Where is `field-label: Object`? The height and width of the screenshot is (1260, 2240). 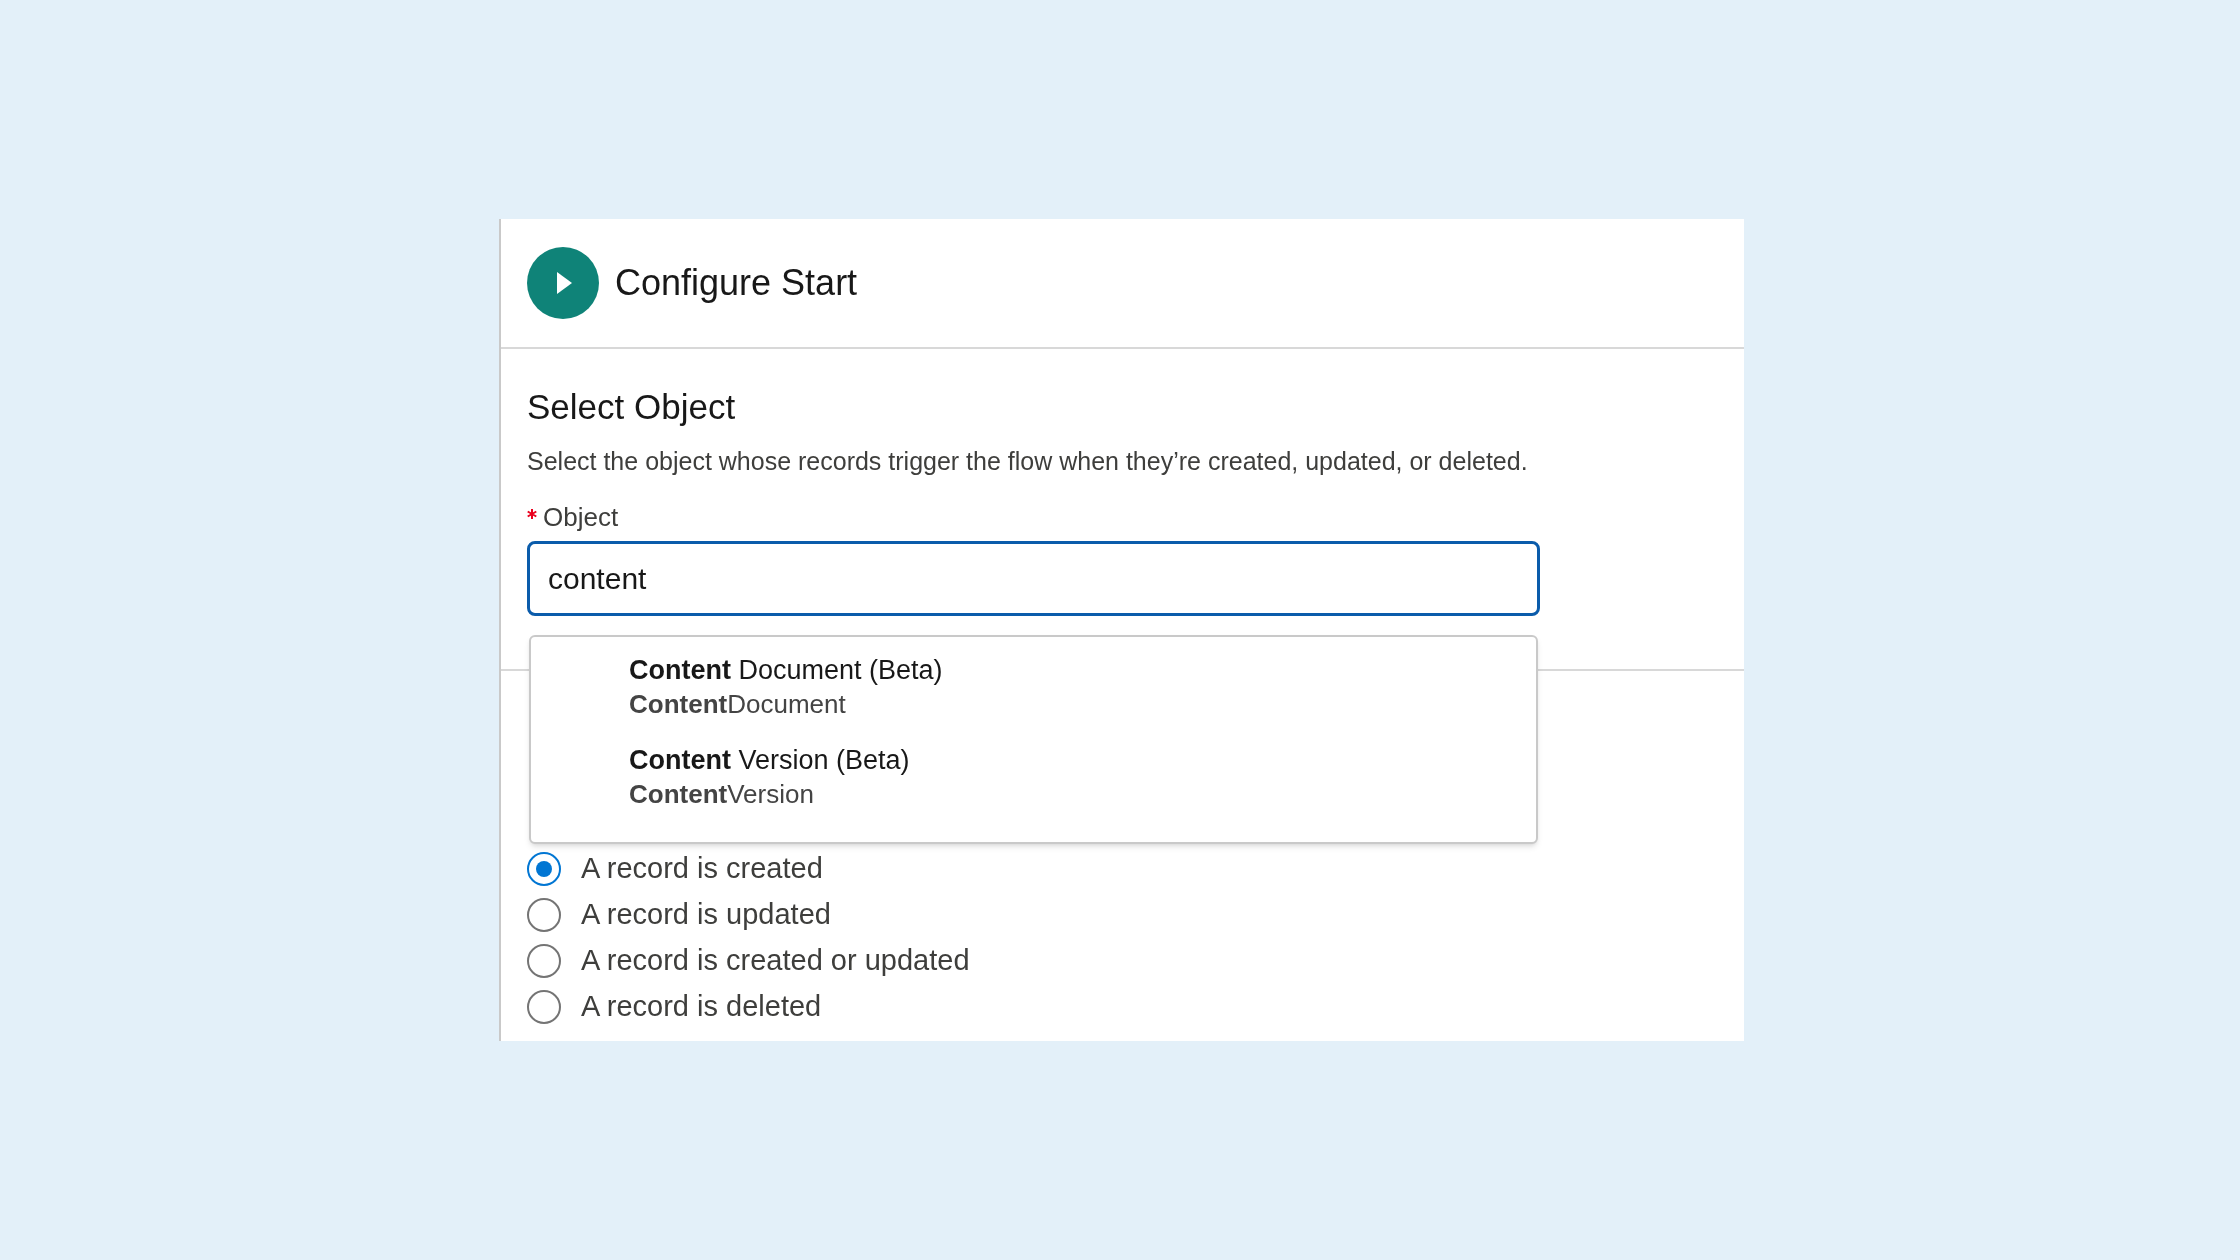
field-label: Object is located at coordinates (581, 517).